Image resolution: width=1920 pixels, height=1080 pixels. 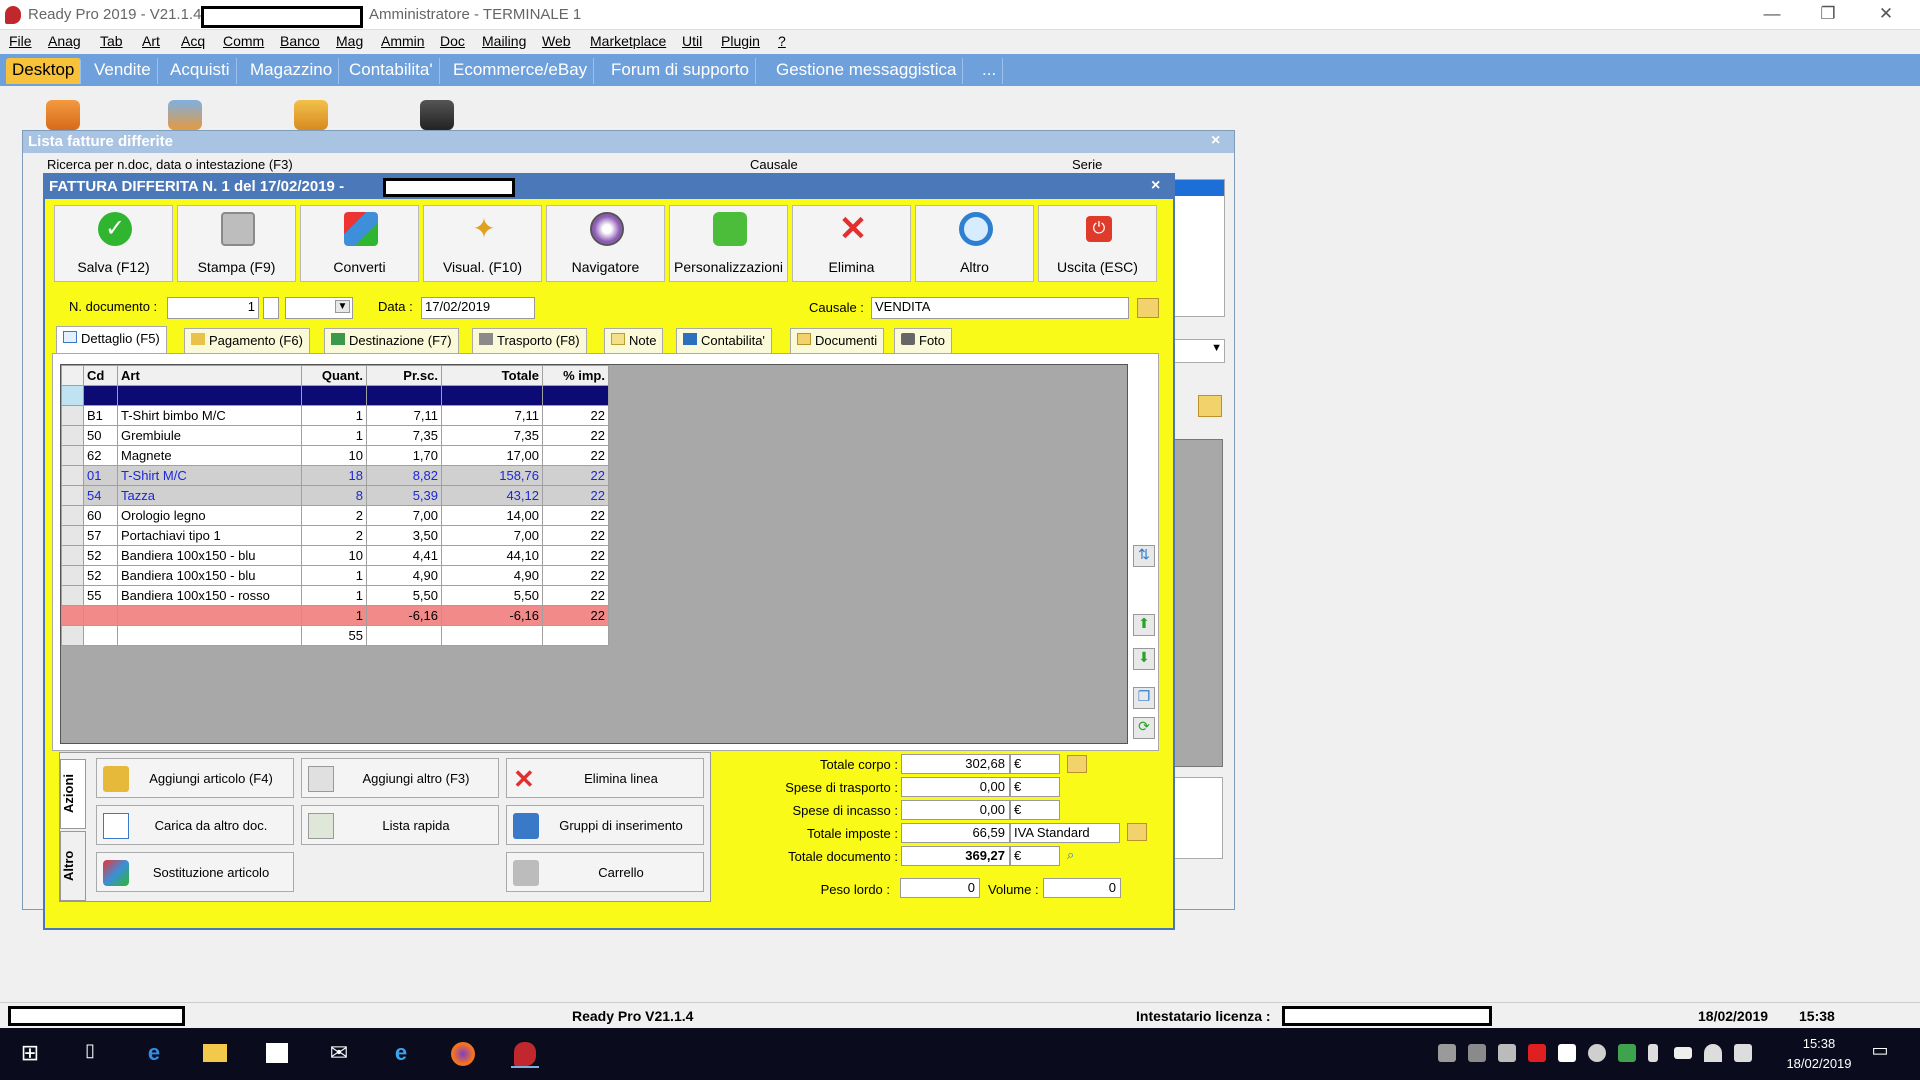 I want to click on cell-art: Magnete, so click(x=209, y=455).